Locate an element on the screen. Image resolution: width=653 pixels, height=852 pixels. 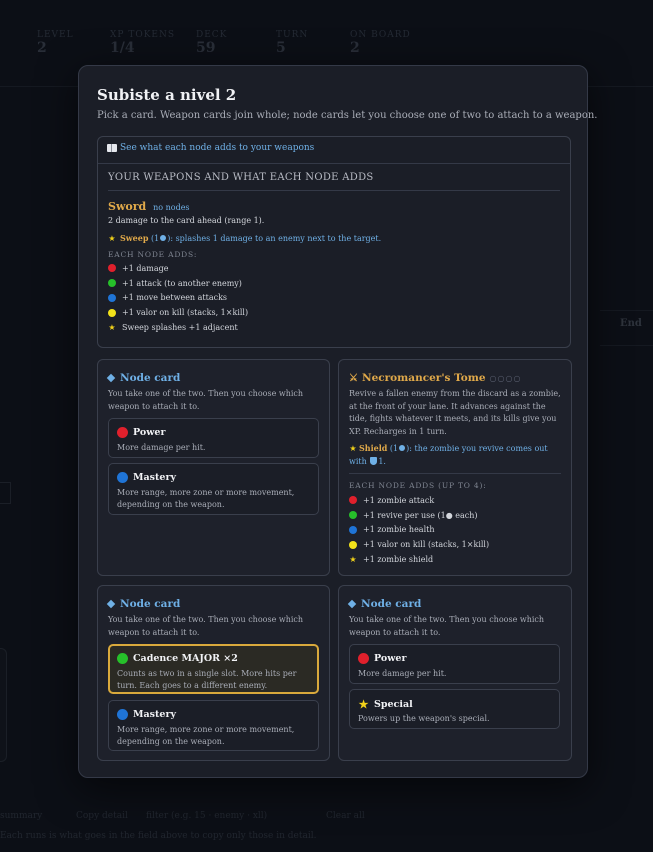
option-title: Power is located at coordinates (382, 658).